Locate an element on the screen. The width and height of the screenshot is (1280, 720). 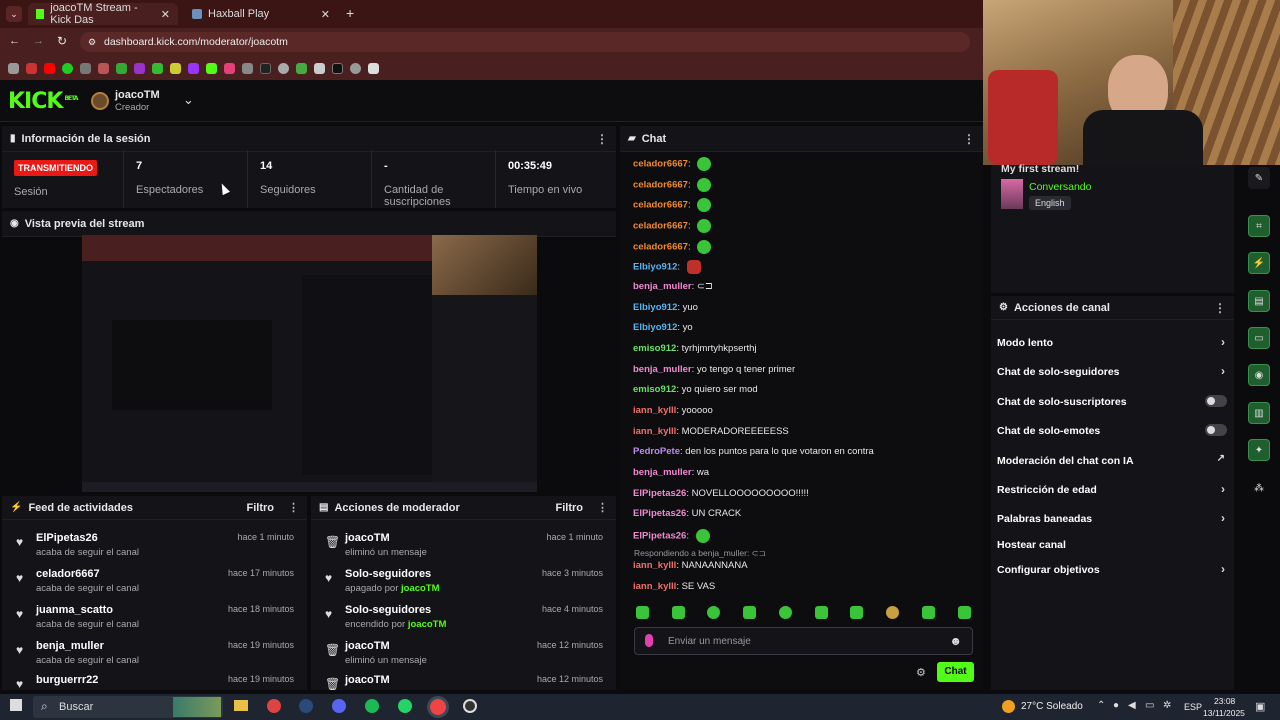
action-age-restriction: Restricción de edad › is located at coordinates (1113, 489).